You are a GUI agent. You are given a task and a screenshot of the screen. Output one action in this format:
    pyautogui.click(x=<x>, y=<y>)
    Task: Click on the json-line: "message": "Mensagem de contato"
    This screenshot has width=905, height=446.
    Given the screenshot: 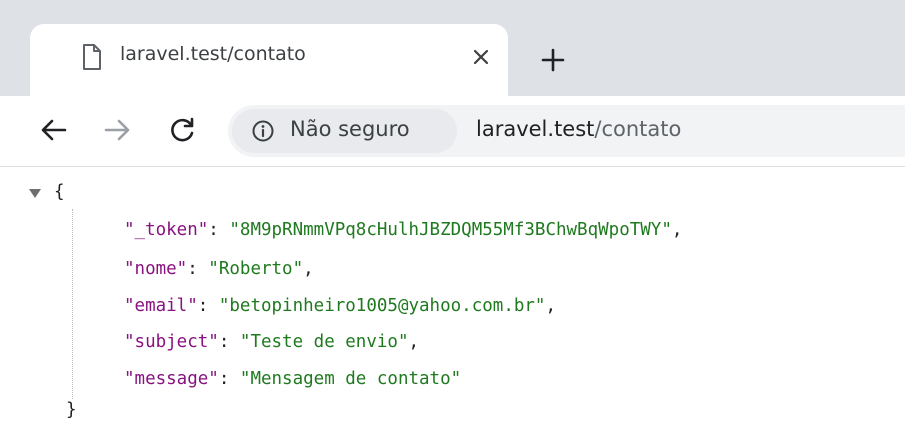 What is the action you would take?
    pyautogui.click(x=293, y=379)
    